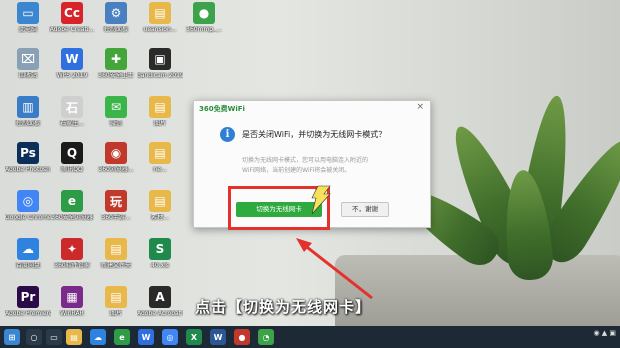 This screenshot has height=348, width=620. Describe the element at coordinates (98, 337) in the screenshot. I see `baidu-netdisk-icon: ☁` at that location.